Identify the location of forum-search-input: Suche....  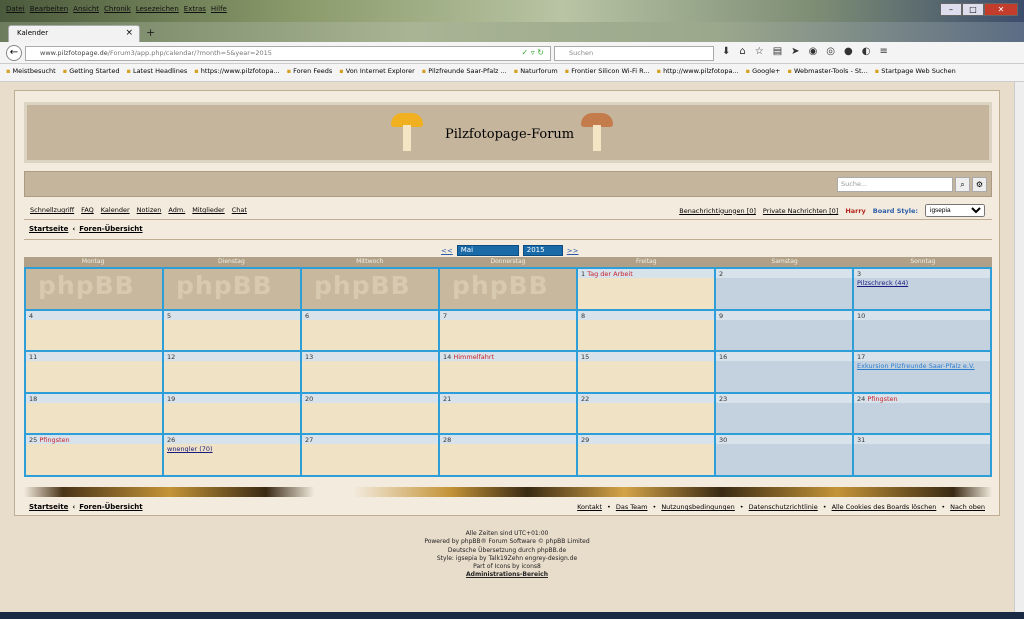
(895, 184).